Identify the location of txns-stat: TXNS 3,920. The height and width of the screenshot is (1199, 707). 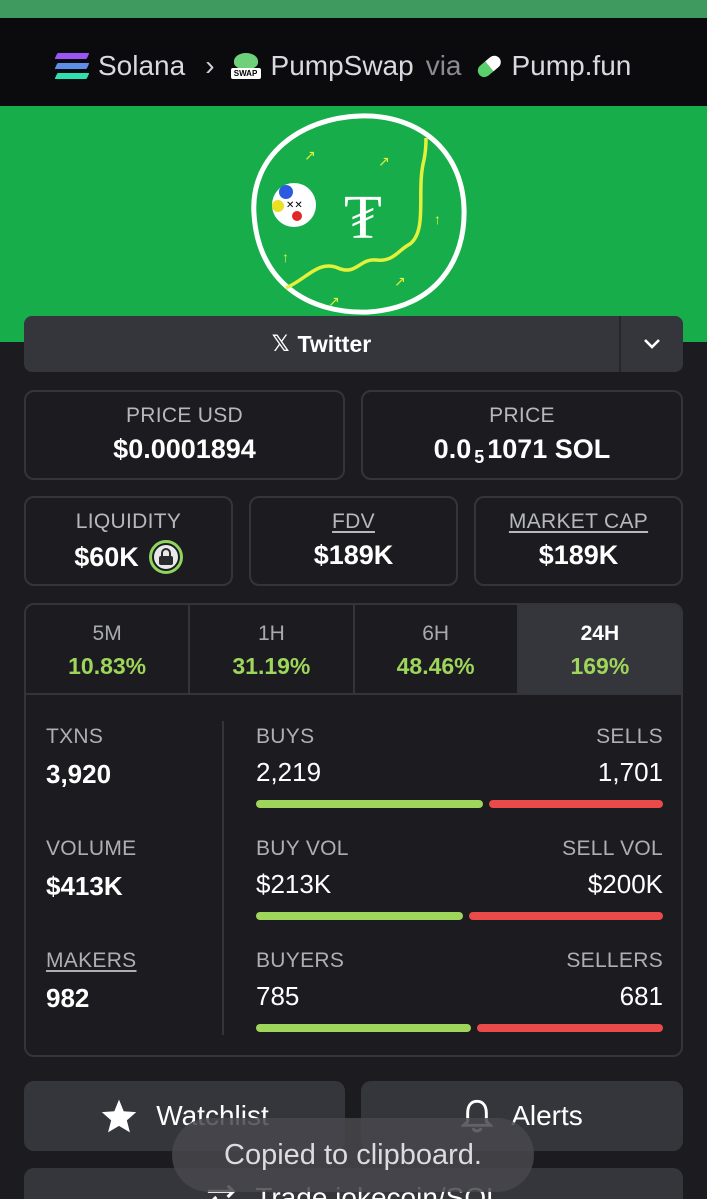
(79, 757).